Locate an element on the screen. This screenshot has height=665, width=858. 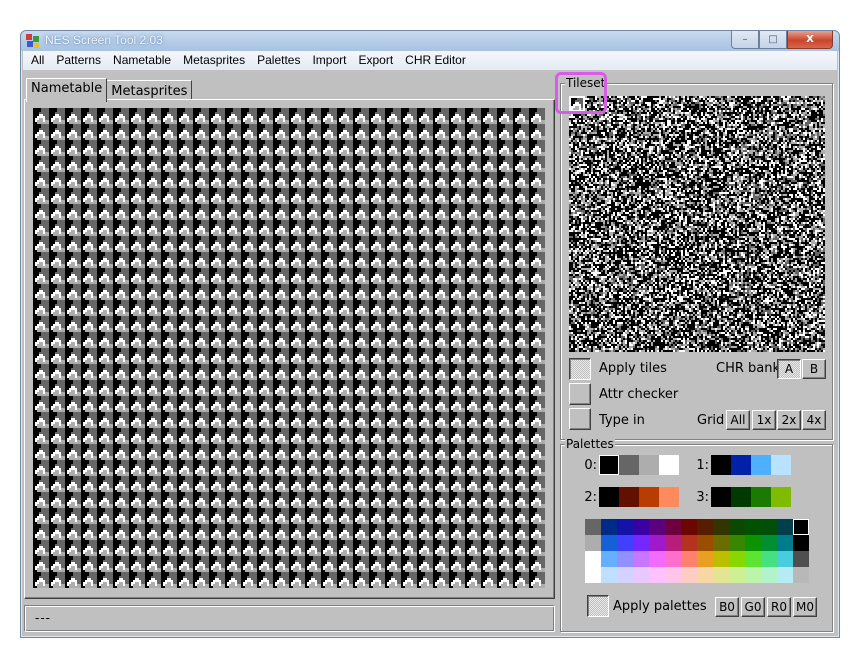
type-in-checkbox is located at coordinates (580, 419).